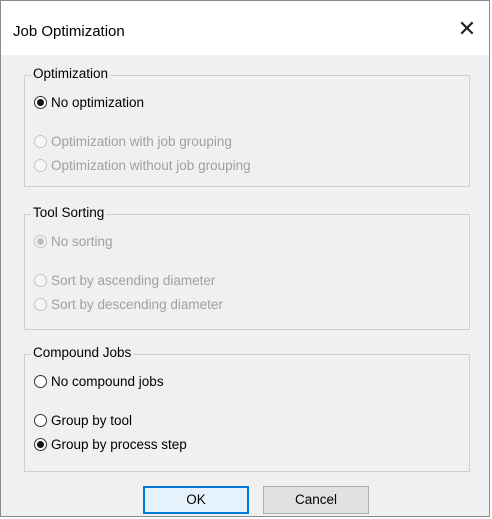 The height and width of the screenshot is (519, 492). Describe the element at coordinates (119, 444) in the screenshot. I see `radio-label: Group by process step` at that location.